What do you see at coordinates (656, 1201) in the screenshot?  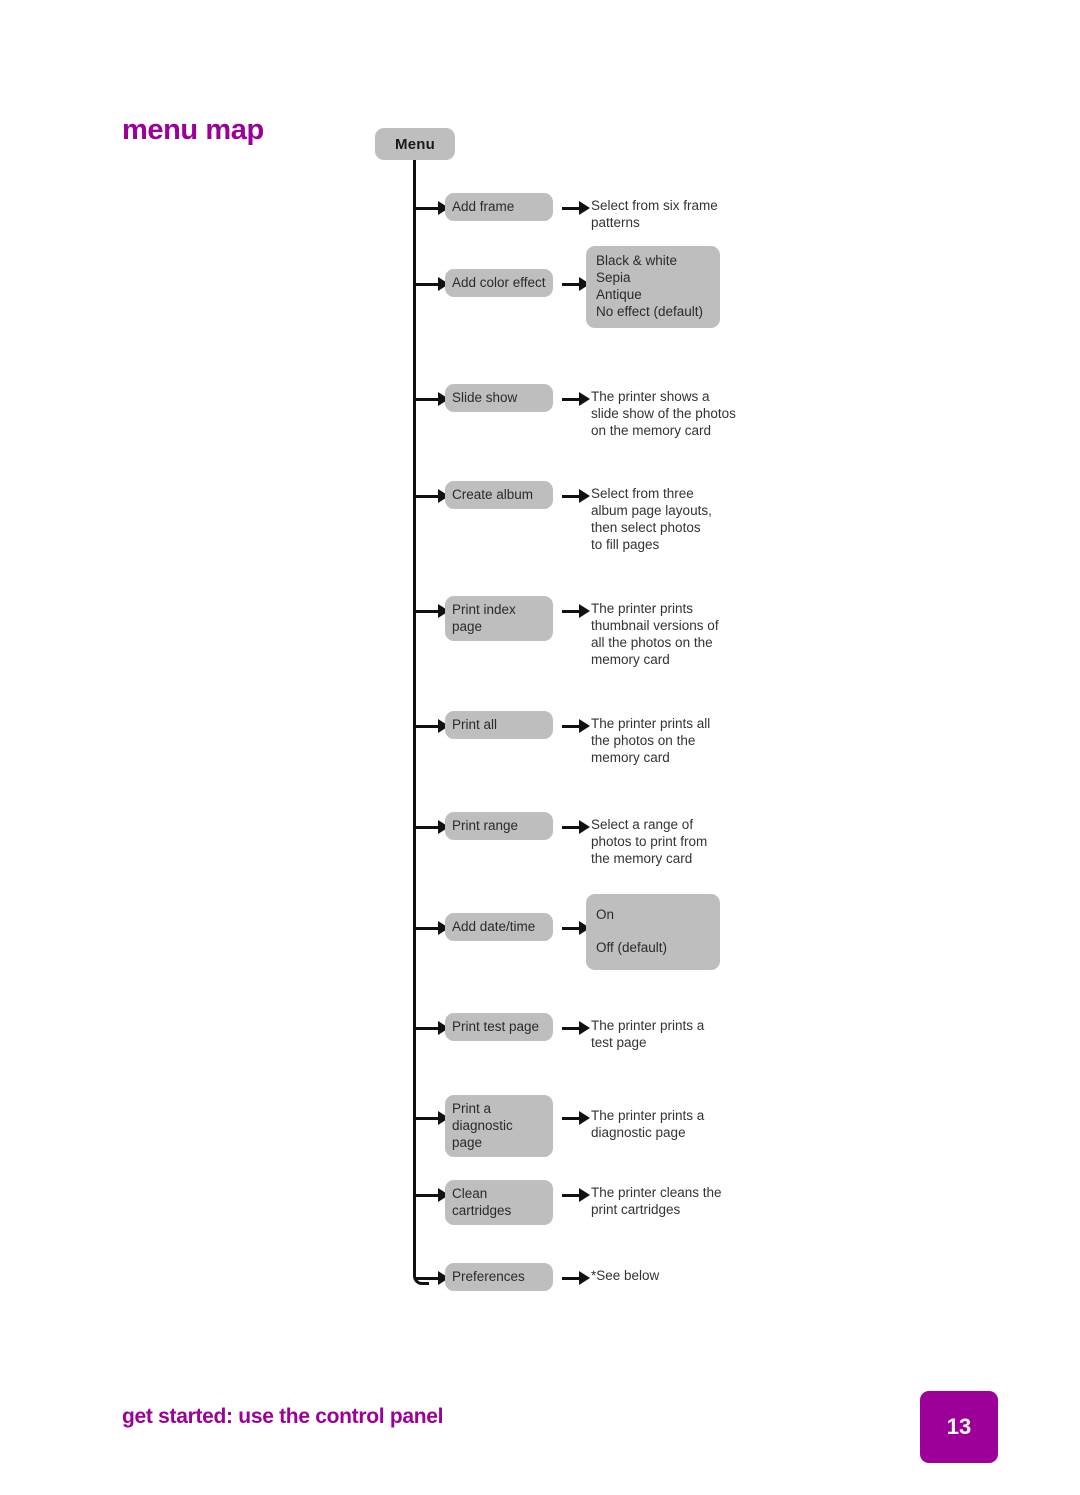 I see `menu-item-description: The printer cleans the print cartridges` at bounding box center [656, 1201].